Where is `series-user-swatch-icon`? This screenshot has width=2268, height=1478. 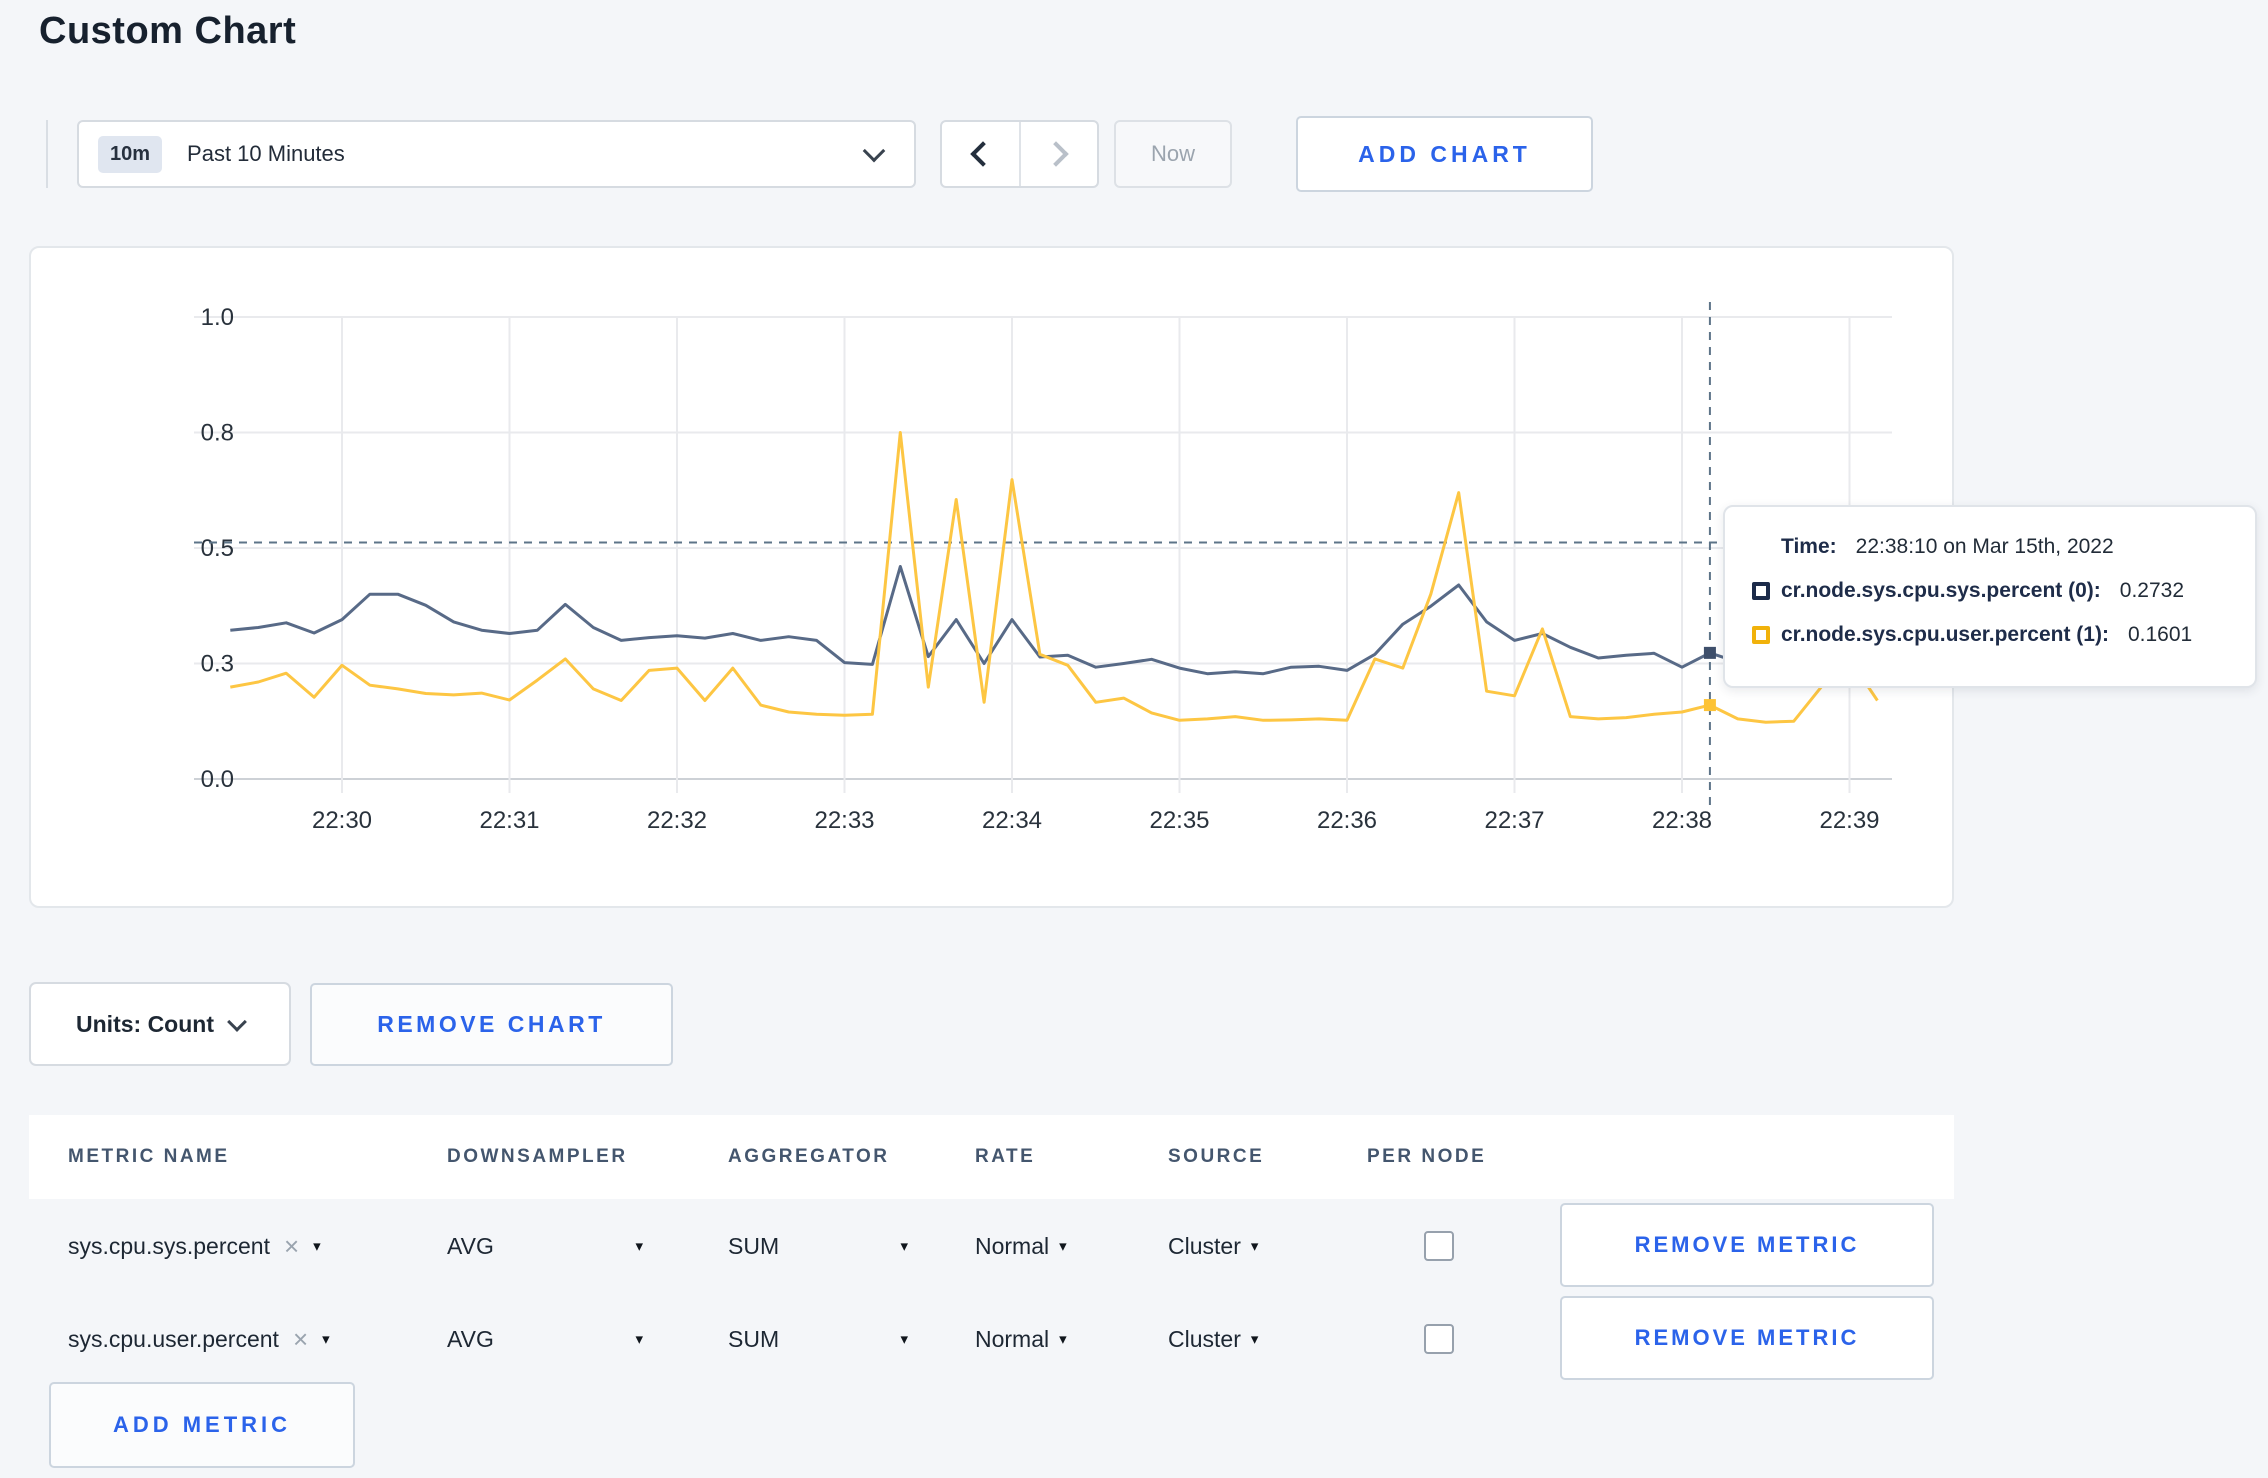
series-user-swatch-icon is located at coordinates (1761, 635).